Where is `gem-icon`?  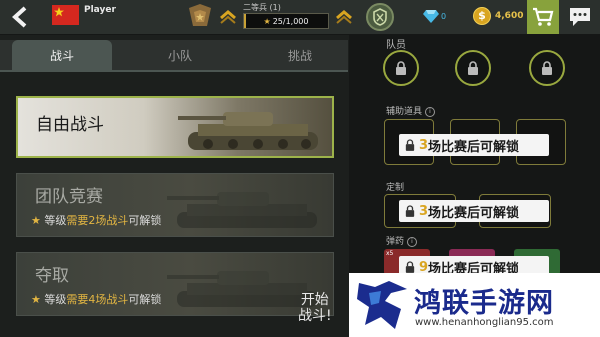 gem-icon is located at coordinates (431, 16).